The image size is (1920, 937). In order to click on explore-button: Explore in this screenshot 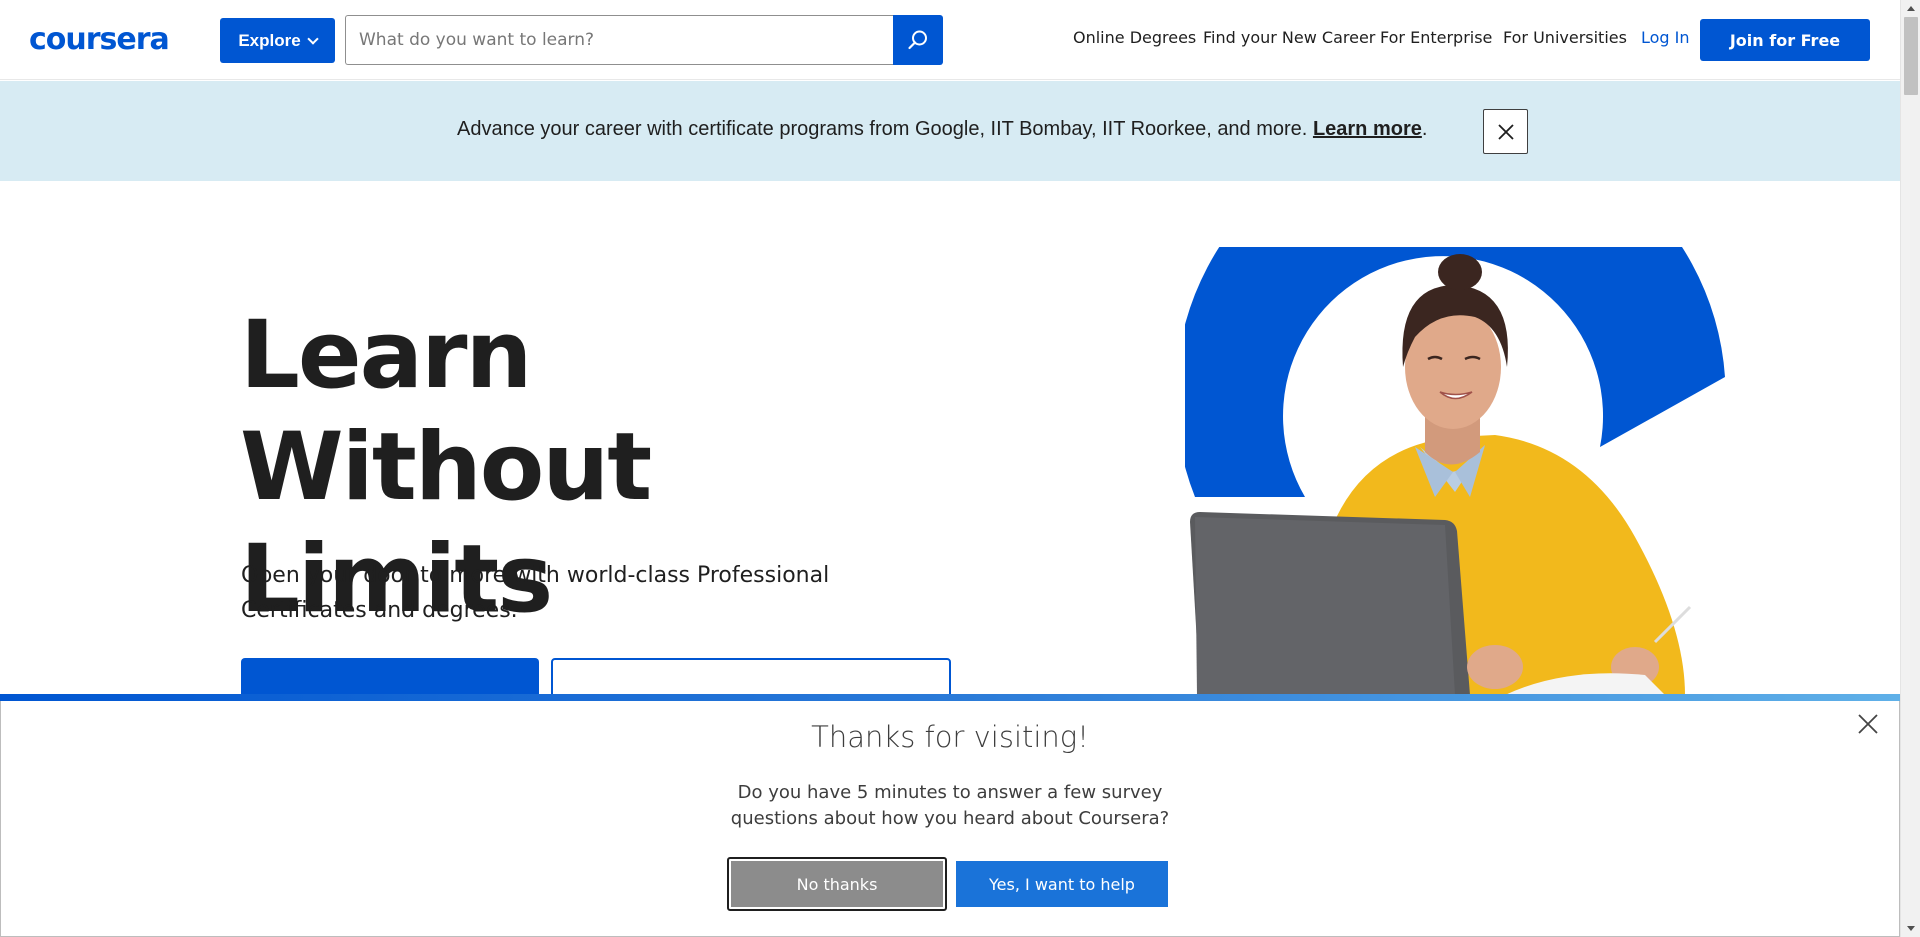, I will do `click(277, 40)`.